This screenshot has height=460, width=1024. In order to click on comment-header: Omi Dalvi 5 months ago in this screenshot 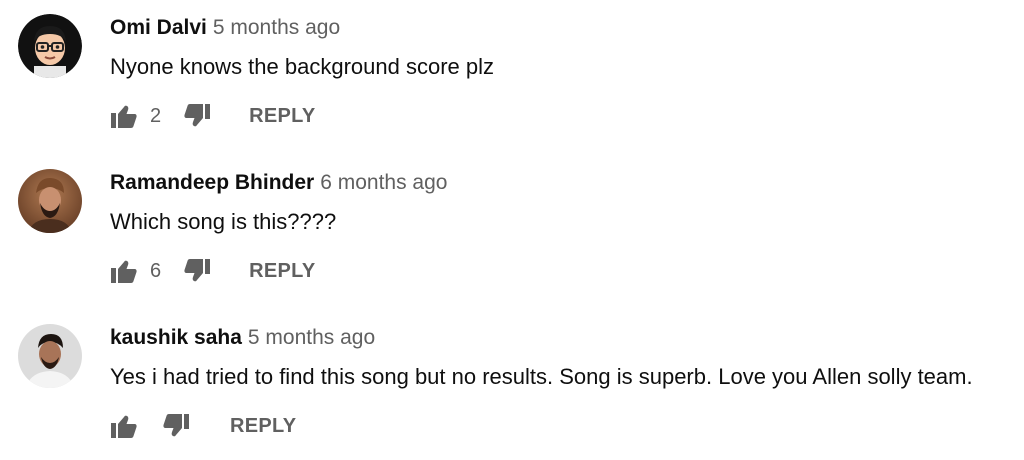, I will do `click(225, 28)`.